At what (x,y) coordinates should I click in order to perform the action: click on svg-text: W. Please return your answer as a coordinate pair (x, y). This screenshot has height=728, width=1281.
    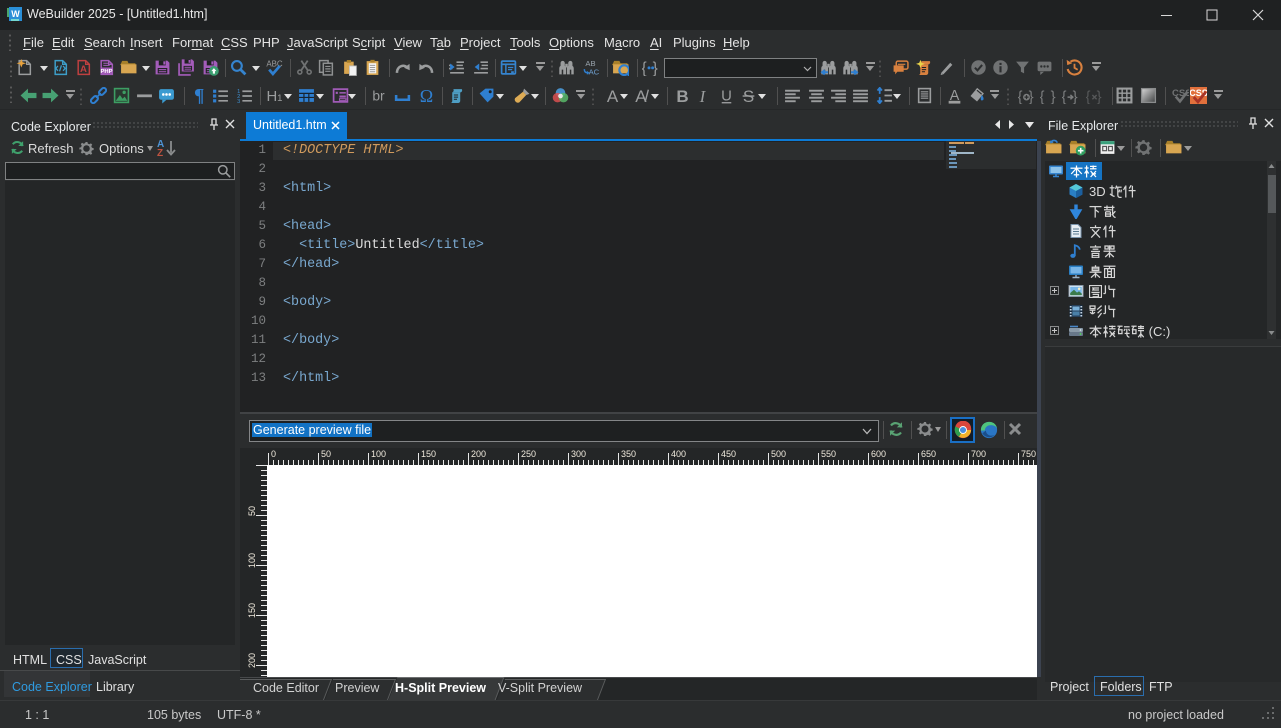
    Looking at the image, I should click on (15, 14).